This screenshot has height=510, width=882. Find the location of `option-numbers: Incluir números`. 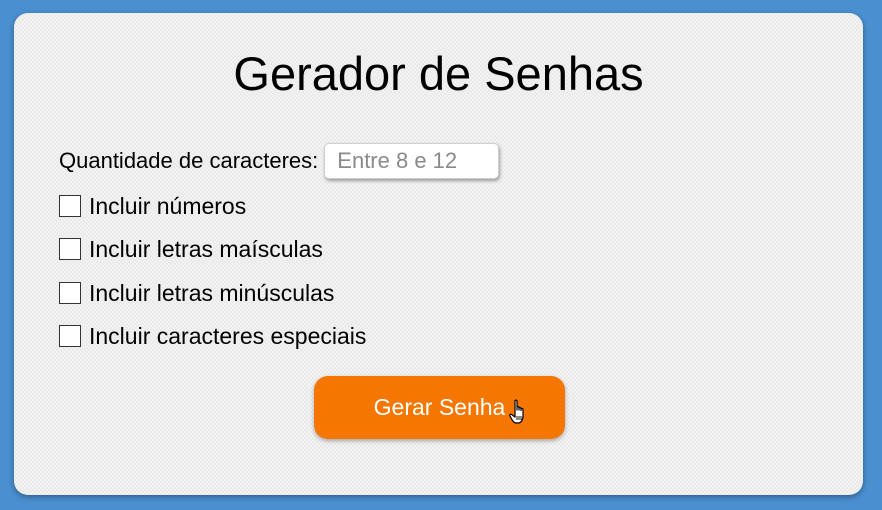

option-numbers: Incluir números is located at coordinates (152, 206).